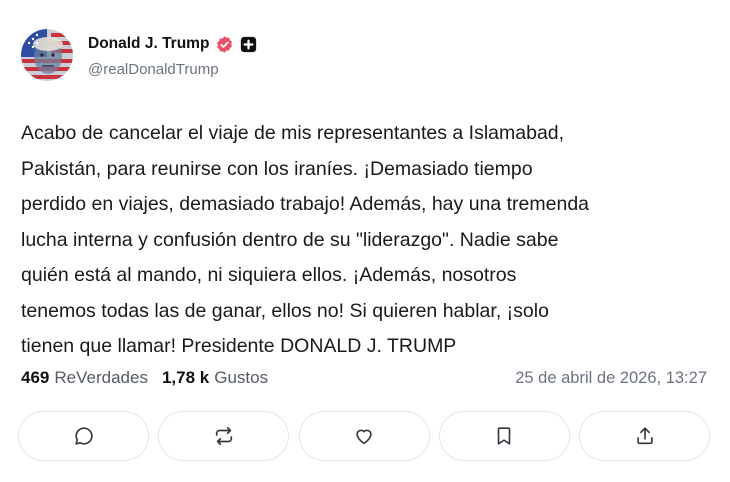  I want to click on avatar, so click(47, 55).